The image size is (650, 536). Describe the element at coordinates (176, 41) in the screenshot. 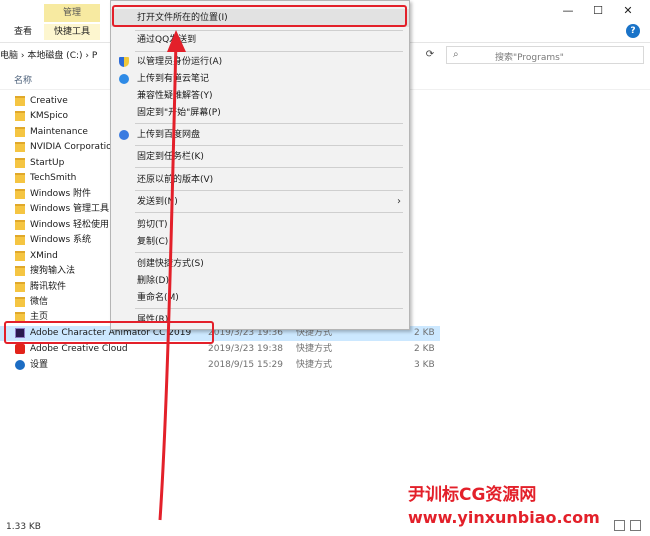

I see `annotation-arrow-head` at that location.